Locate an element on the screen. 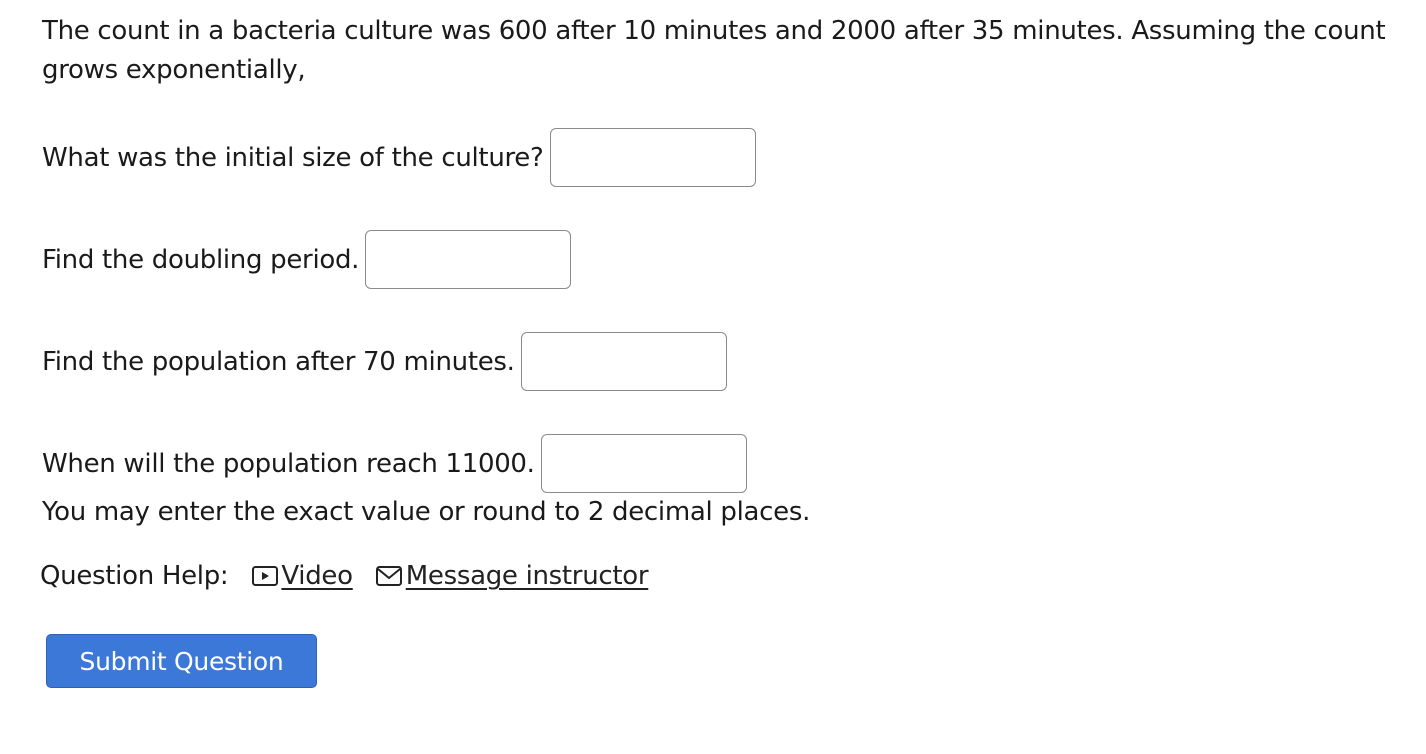  reach-11000-input is located at coordinates (643, 463).